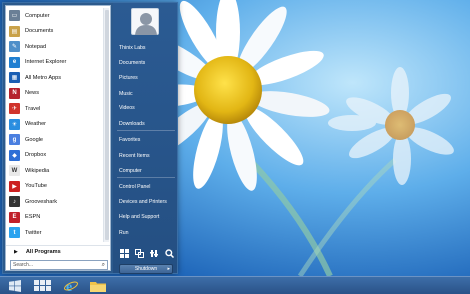 This screenshot has width=470, height=294. I want to click on place-link: Videos, so click(146, 107).